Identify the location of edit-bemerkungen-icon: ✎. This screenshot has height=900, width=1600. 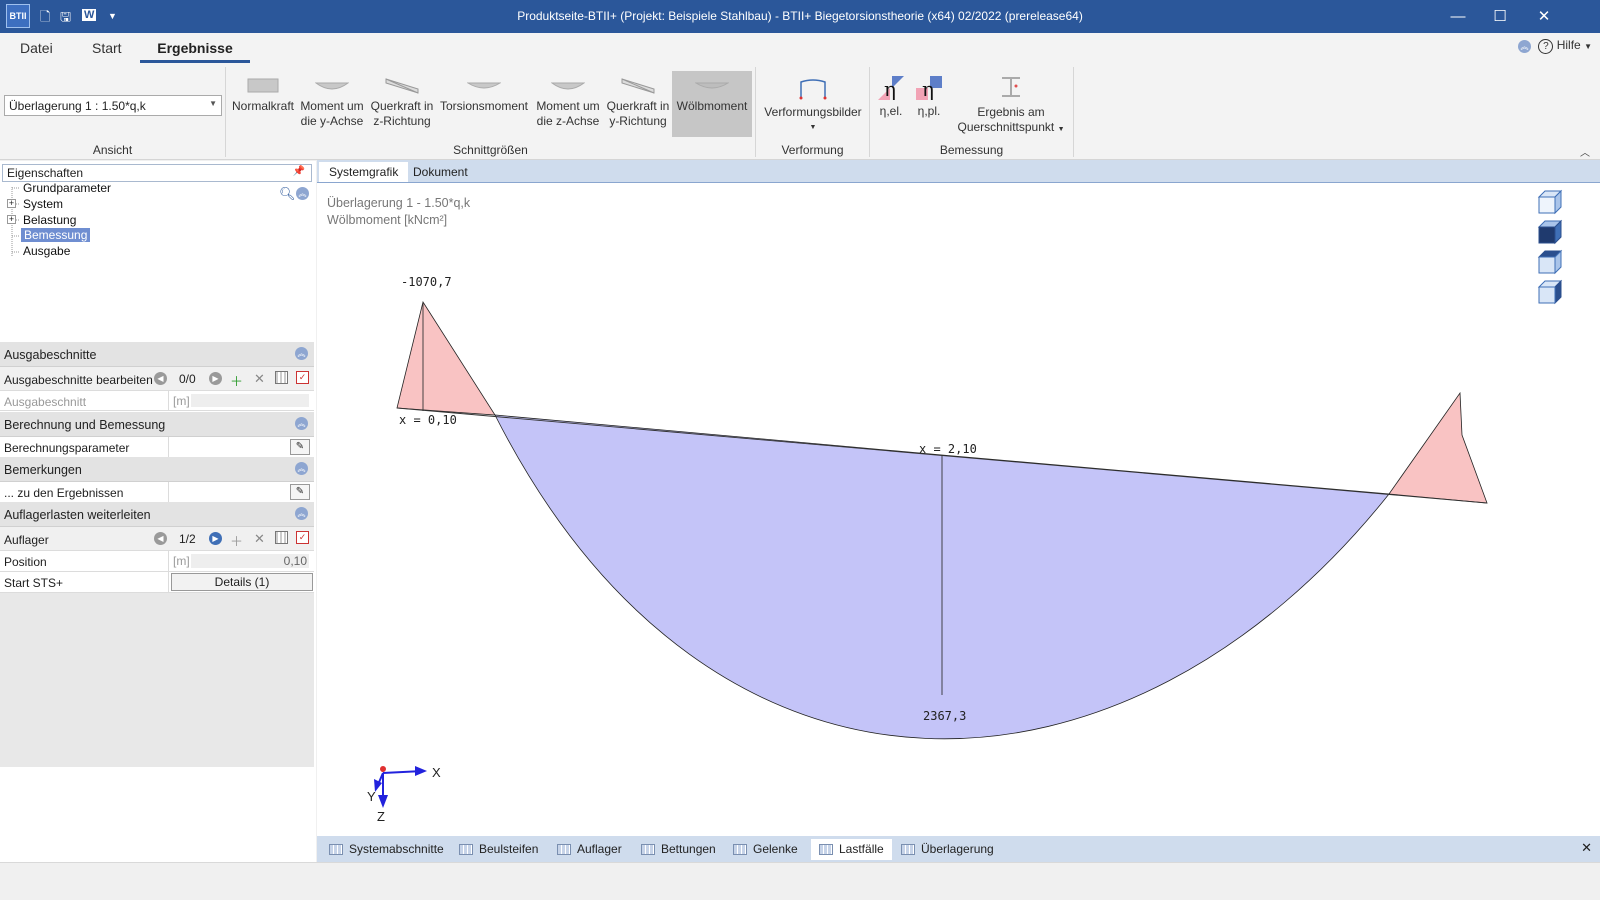
(300, 492).